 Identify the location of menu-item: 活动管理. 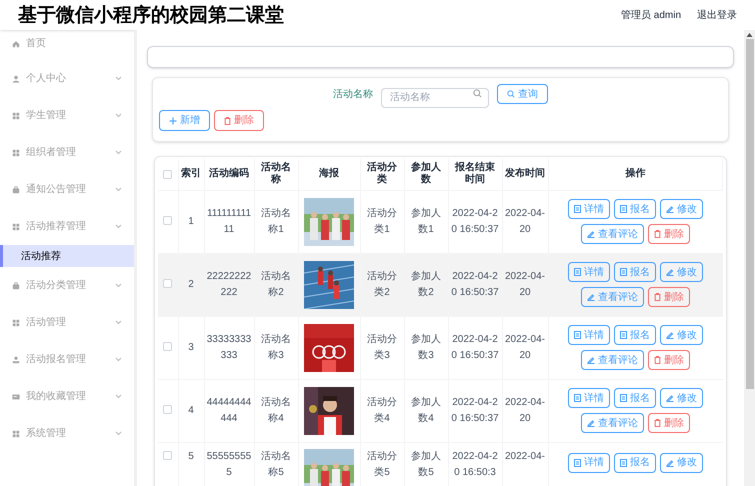
(67, 322).